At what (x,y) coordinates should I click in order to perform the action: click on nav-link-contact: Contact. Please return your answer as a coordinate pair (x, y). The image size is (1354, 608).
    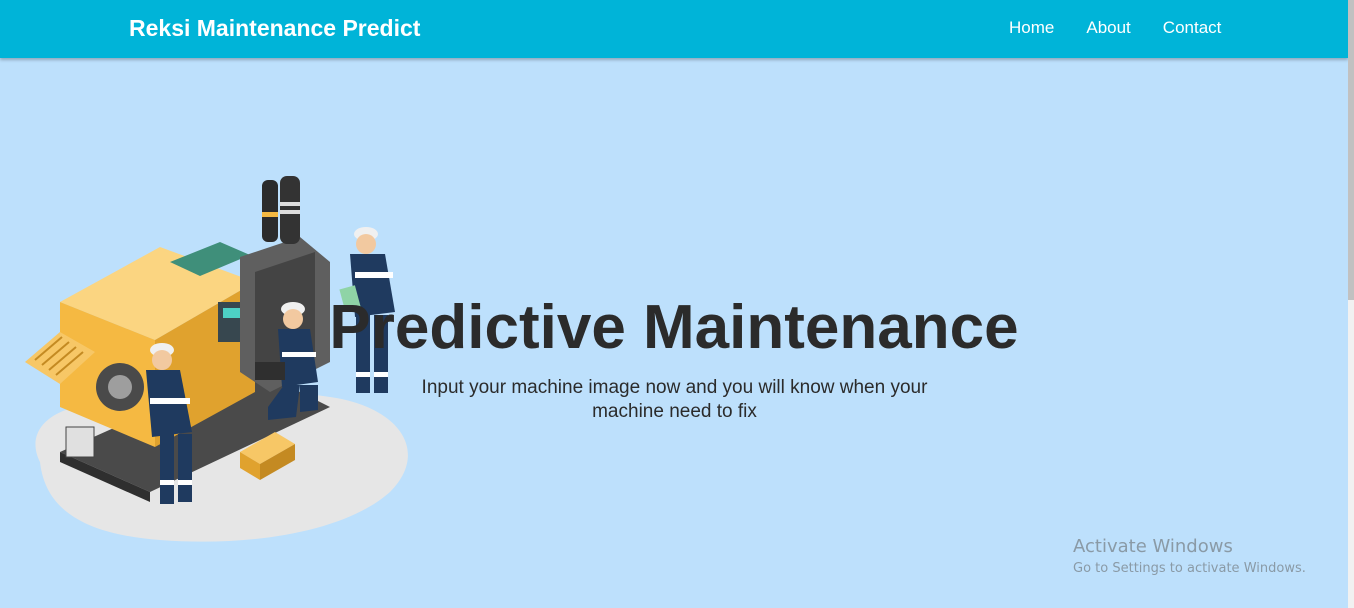
    Looking at the image, I should click on (1192, 28).